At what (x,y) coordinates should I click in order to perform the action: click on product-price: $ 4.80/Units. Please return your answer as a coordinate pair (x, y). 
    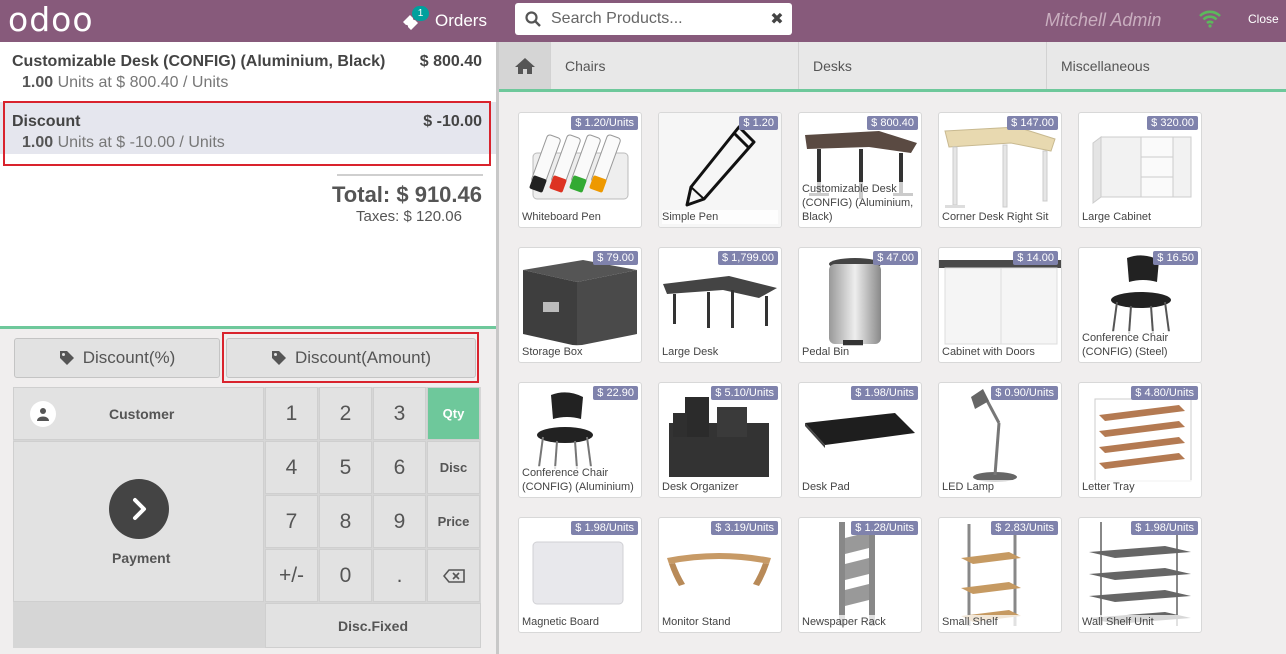
    Looking at the image, I should click on (1164, 393).